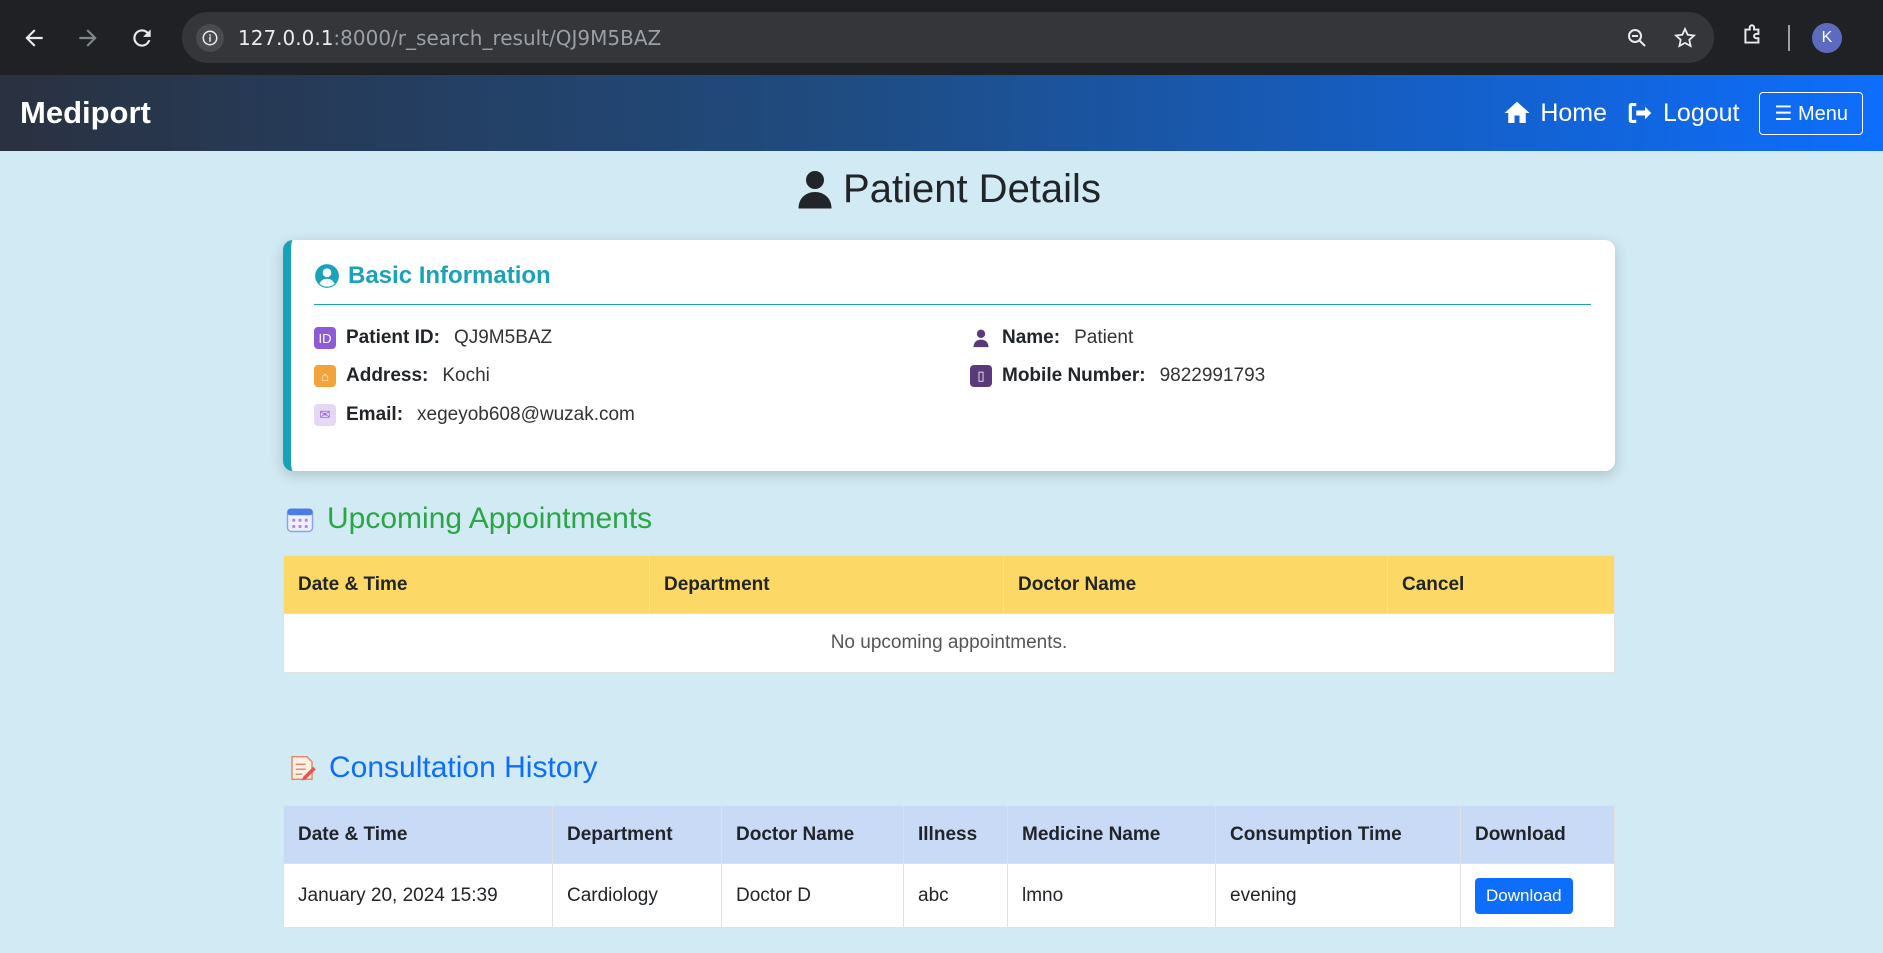 This screenshot has height=953, width=1883. Describe the element at coordinates (503, 337) in the screenshot. I see `patient-id-value: QJ9M5BAZ` at that location.